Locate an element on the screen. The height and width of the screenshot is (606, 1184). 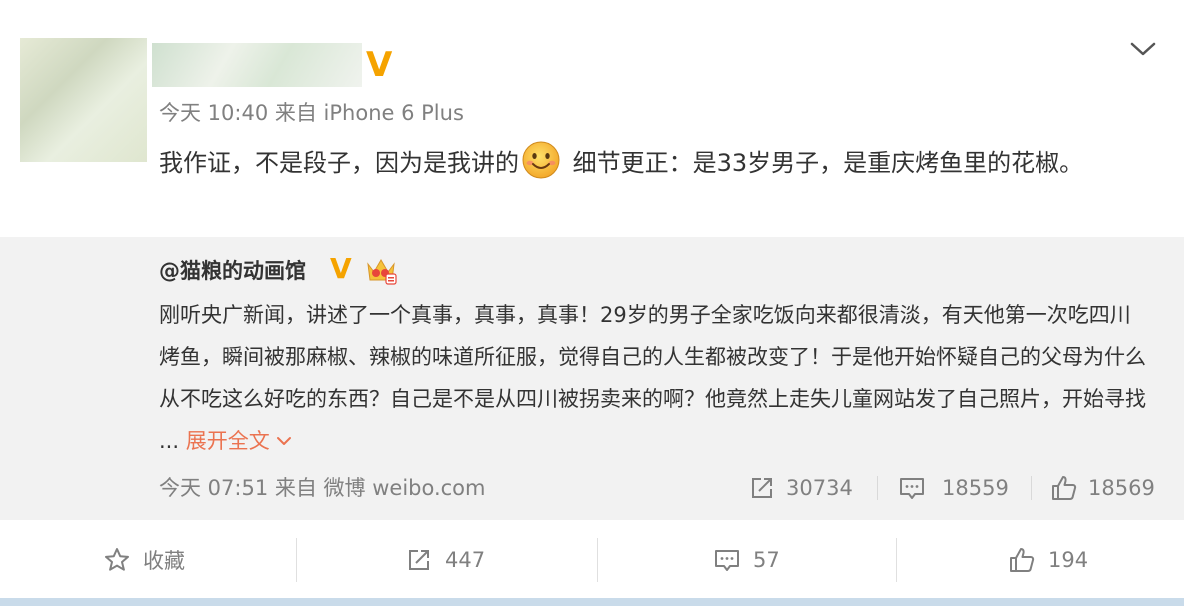
repost-meta: 今天 07:51 来自 微博 weibo.com is located at coordinates (322, 488).